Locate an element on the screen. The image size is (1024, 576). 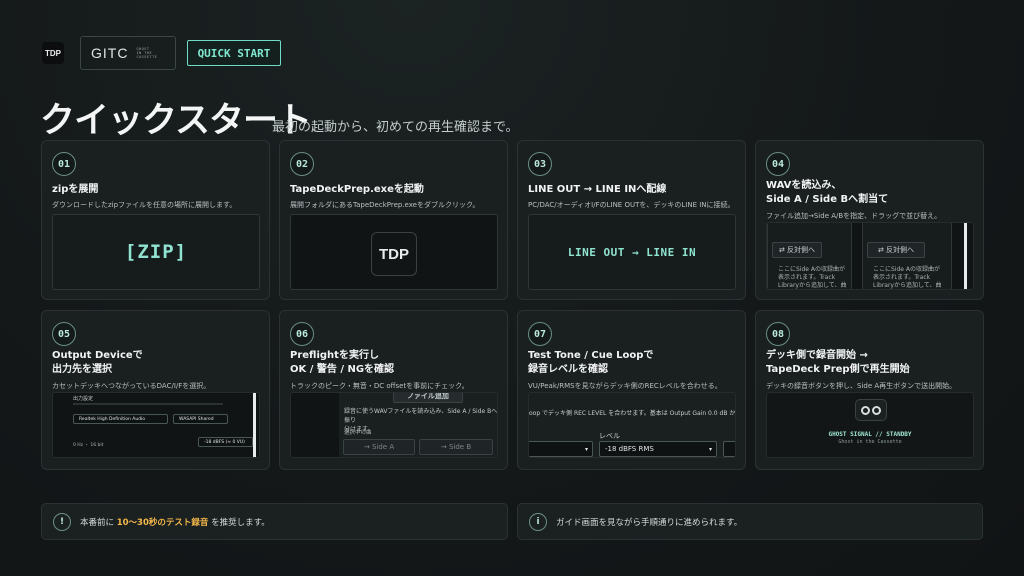
signal-status: GHOST SIGNAL // STANDBY is located at coordinates (870, 434).